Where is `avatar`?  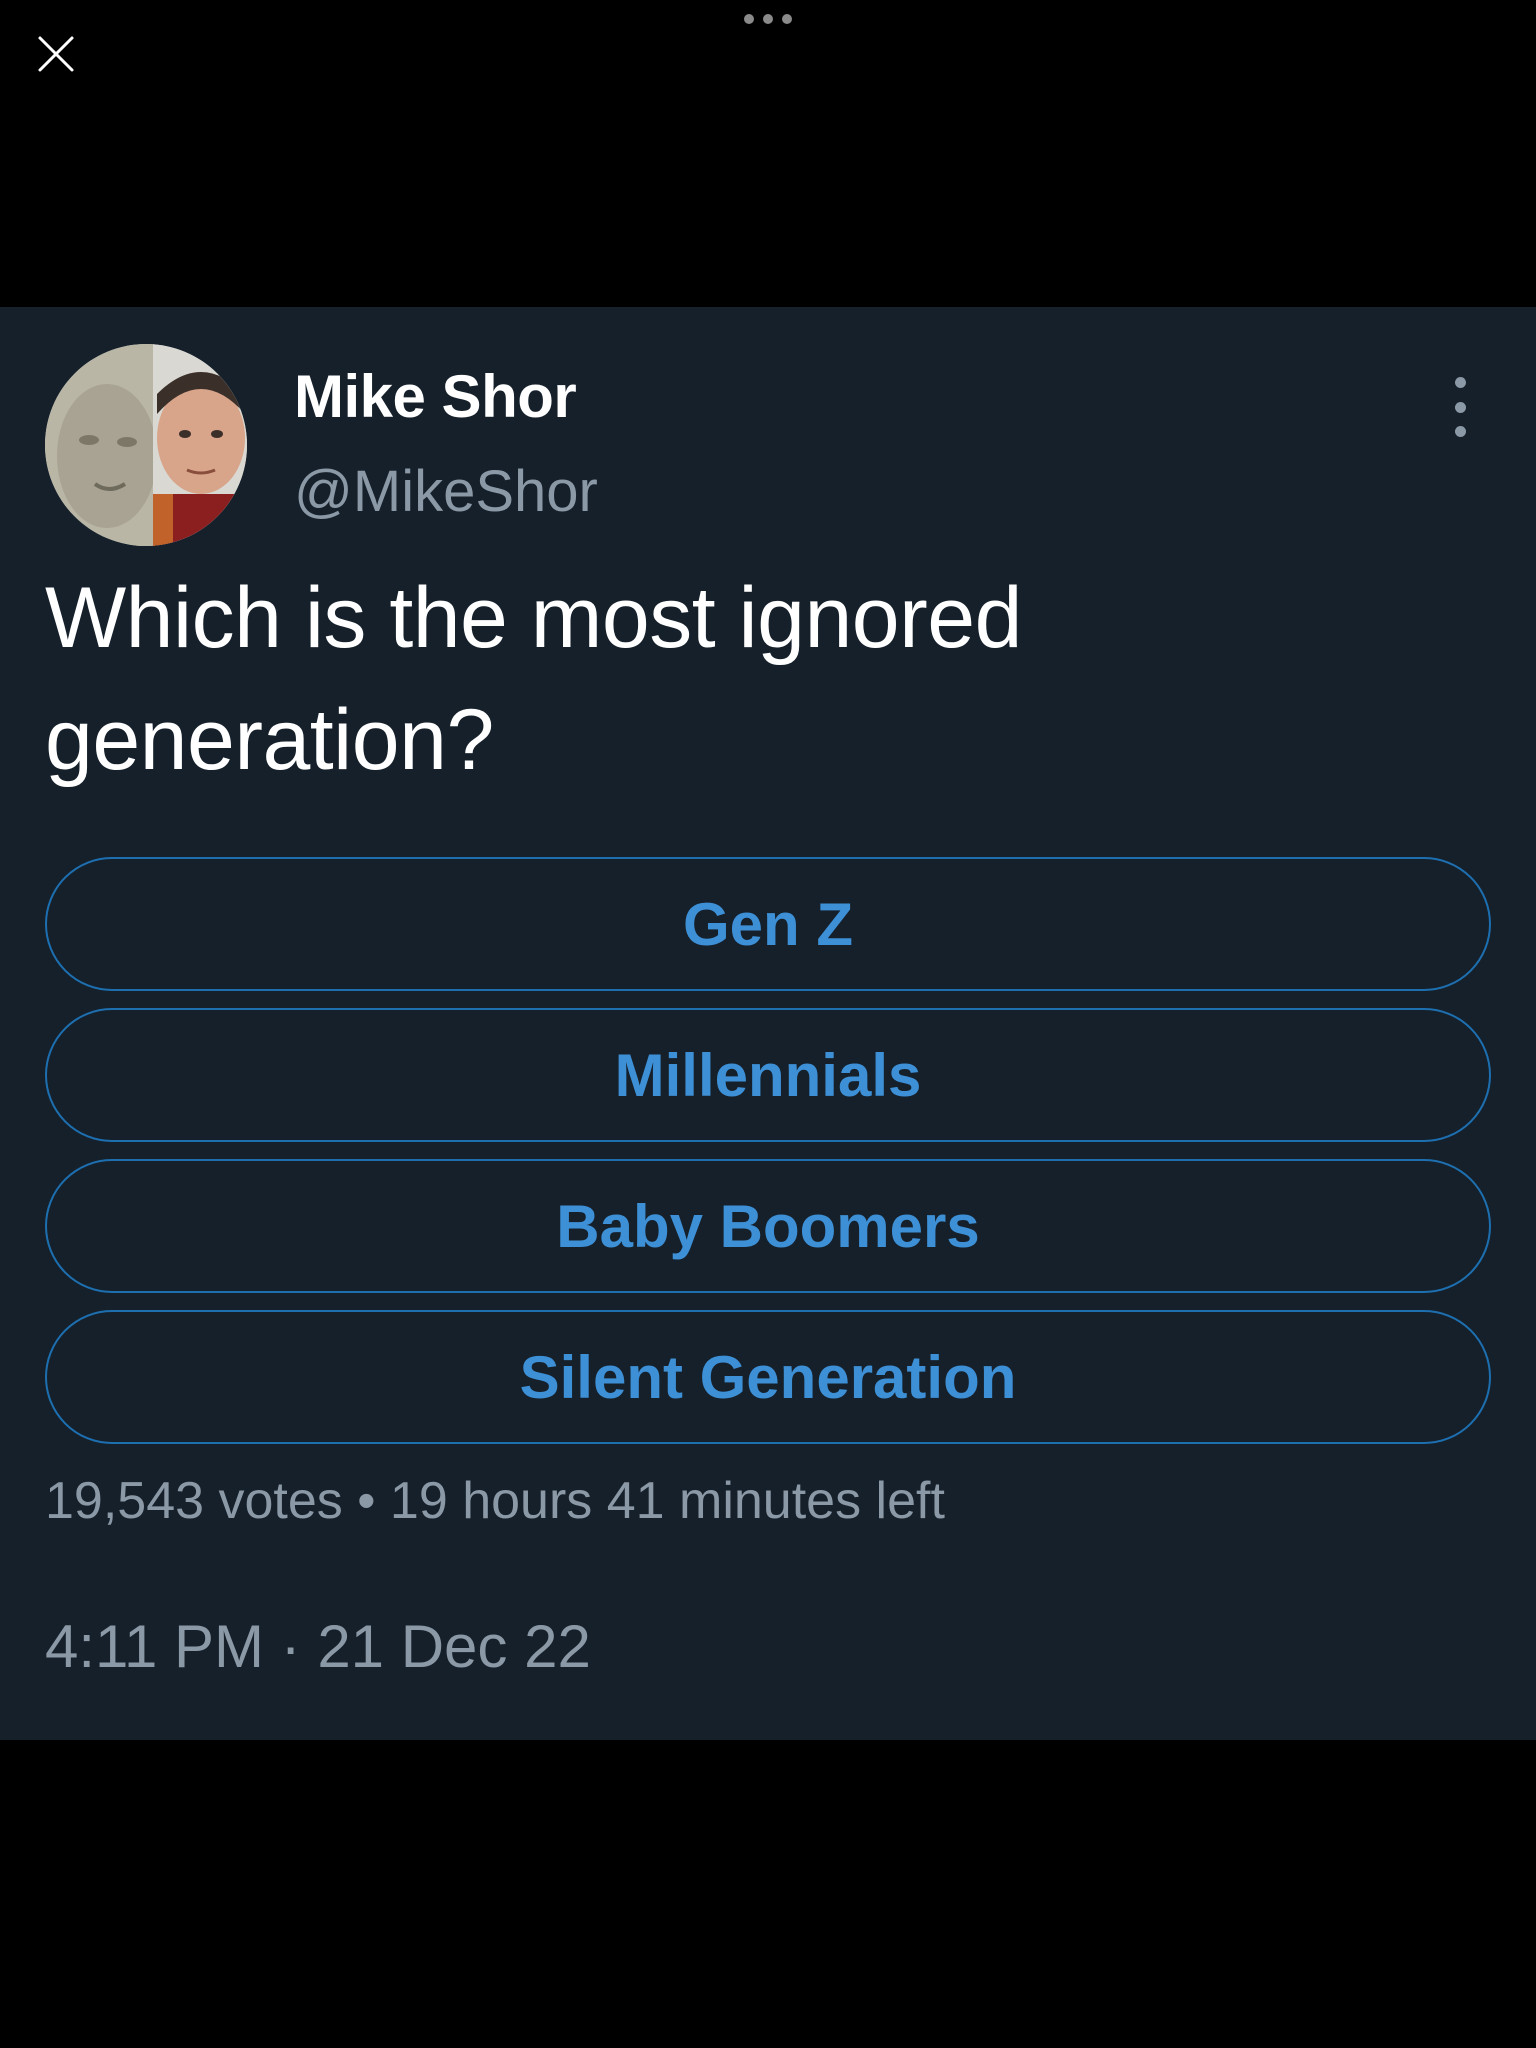
avatar is located at coordinates (146, 445).